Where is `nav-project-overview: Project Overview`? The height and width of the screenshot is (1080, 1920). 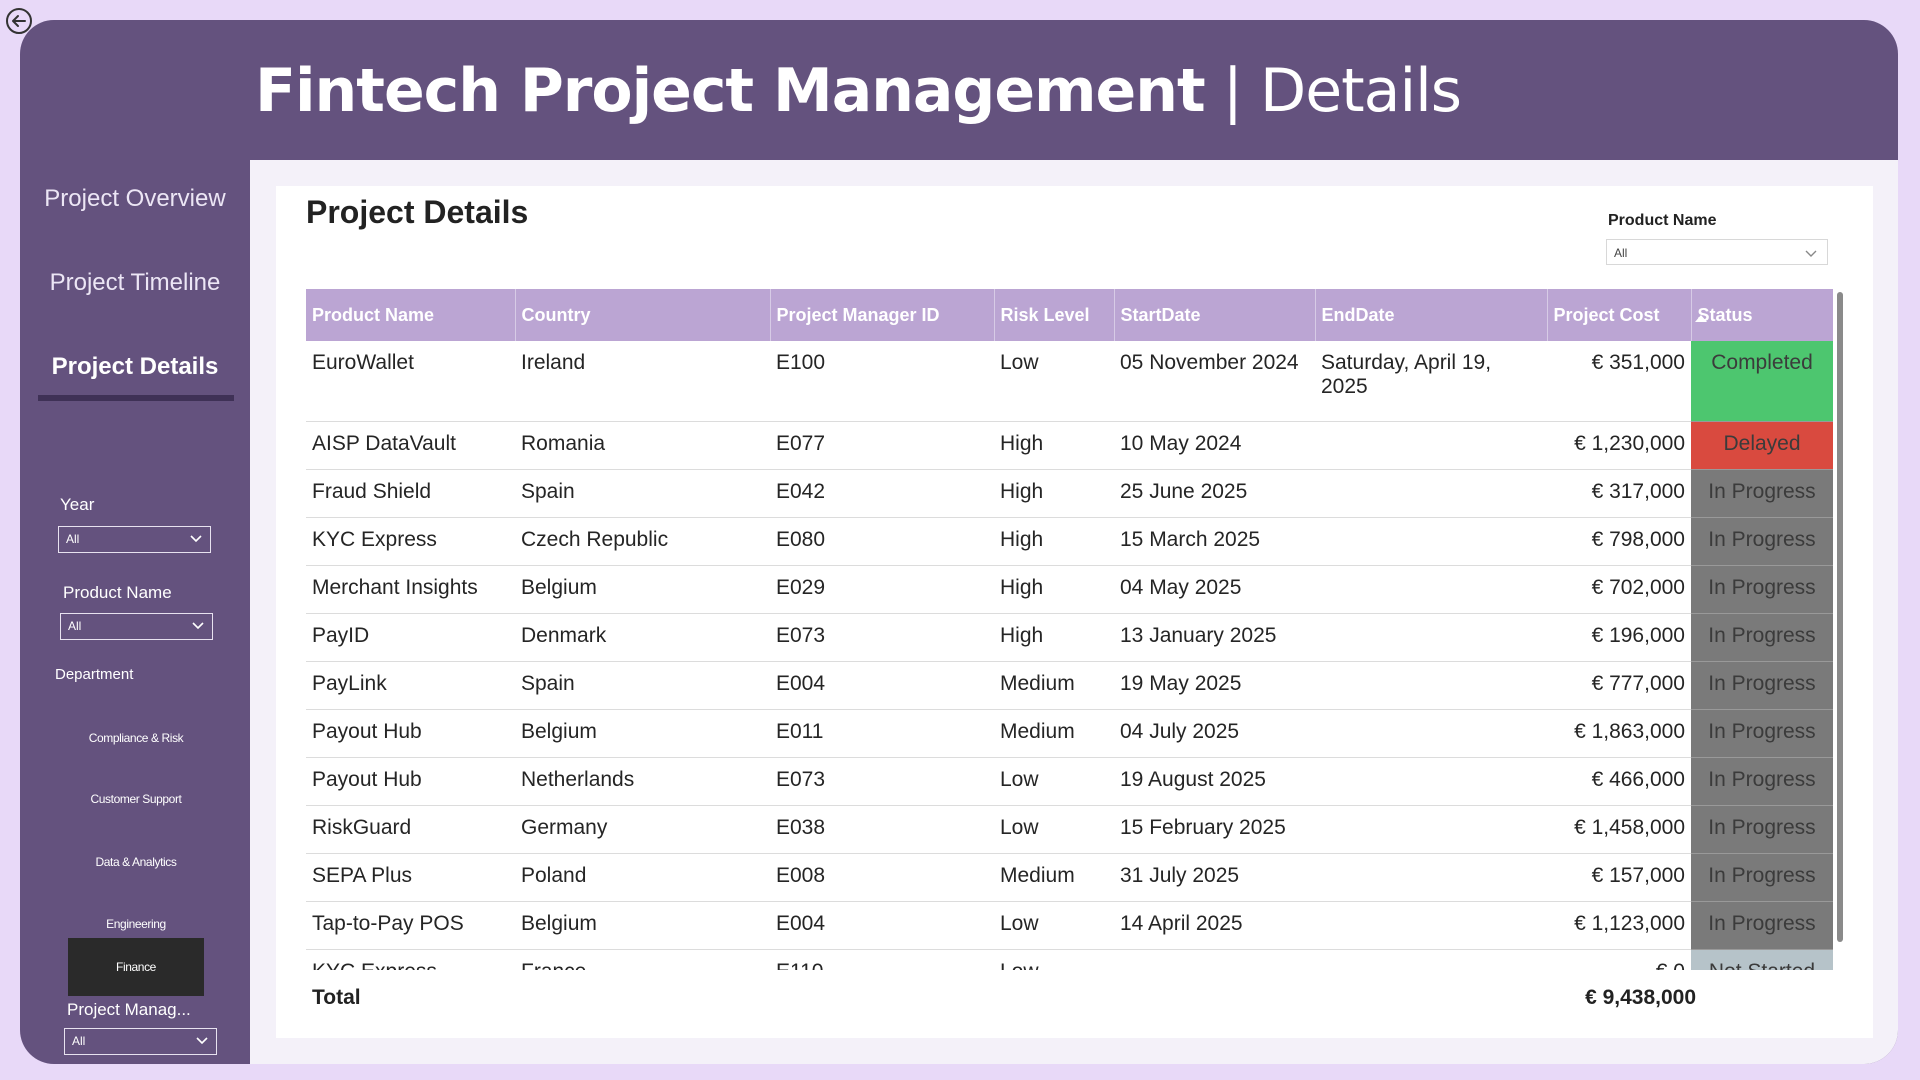 nav-project-overview: Project Overview is located at coordinates (135, 199).